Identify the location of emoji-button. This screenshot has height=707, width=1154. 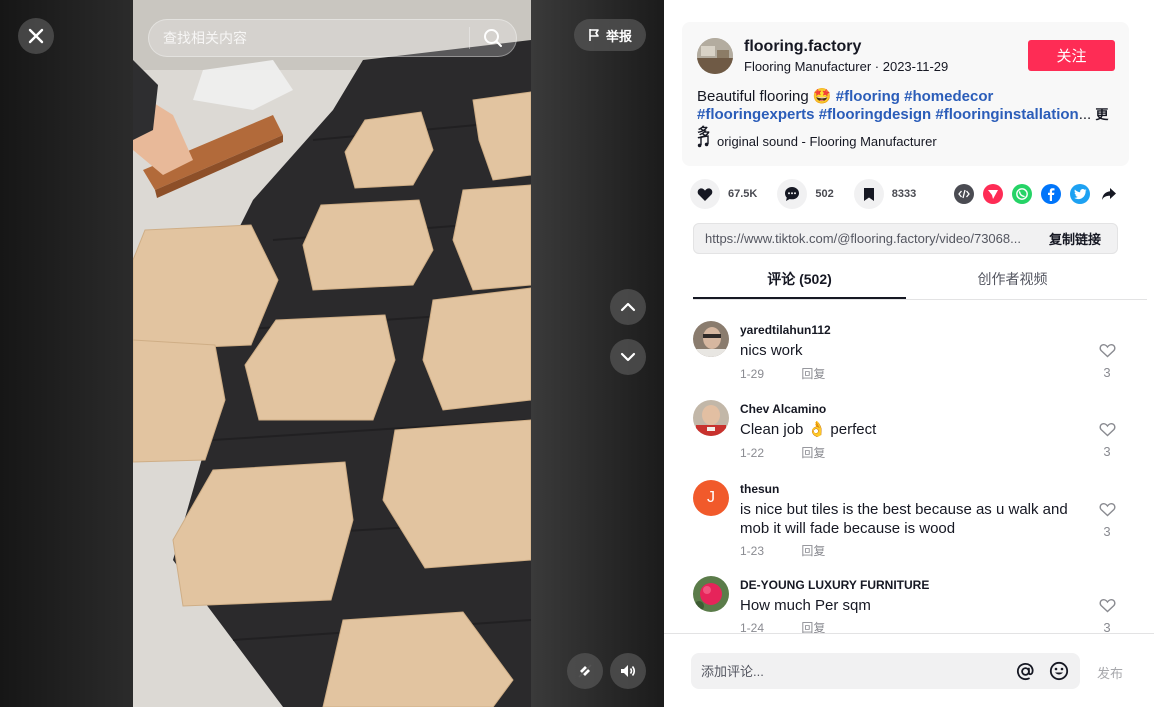
(1059, 671).